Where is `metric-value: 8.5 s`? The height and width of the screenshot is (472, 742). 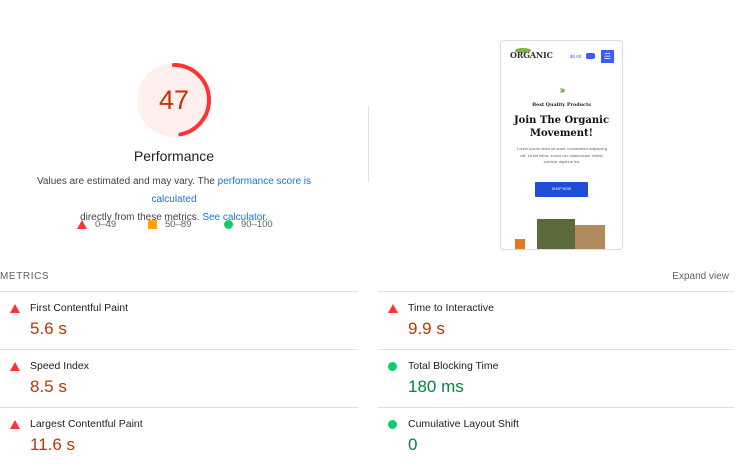 metric-value: 8.5 s is located at coordinates (48, 386).